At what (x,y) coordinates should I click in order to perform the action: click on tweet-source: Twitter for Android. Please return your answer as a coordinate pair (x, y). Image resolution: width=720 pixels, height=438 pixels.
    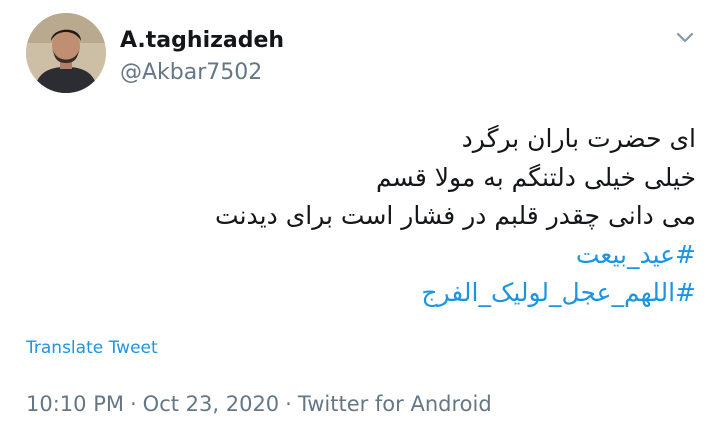
    Looking at the image, I should click on (395, 404).